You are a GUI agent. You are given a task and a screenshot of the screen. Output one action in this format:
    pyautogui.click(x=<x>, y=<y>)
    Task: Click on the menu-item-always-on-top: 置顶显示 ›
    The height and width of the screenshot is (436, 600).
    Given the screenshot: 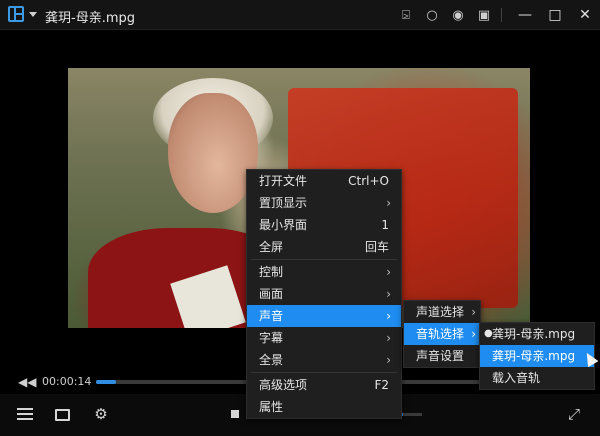 What is the action you would take?
    pyautogui.click(x=324, y=203)
    